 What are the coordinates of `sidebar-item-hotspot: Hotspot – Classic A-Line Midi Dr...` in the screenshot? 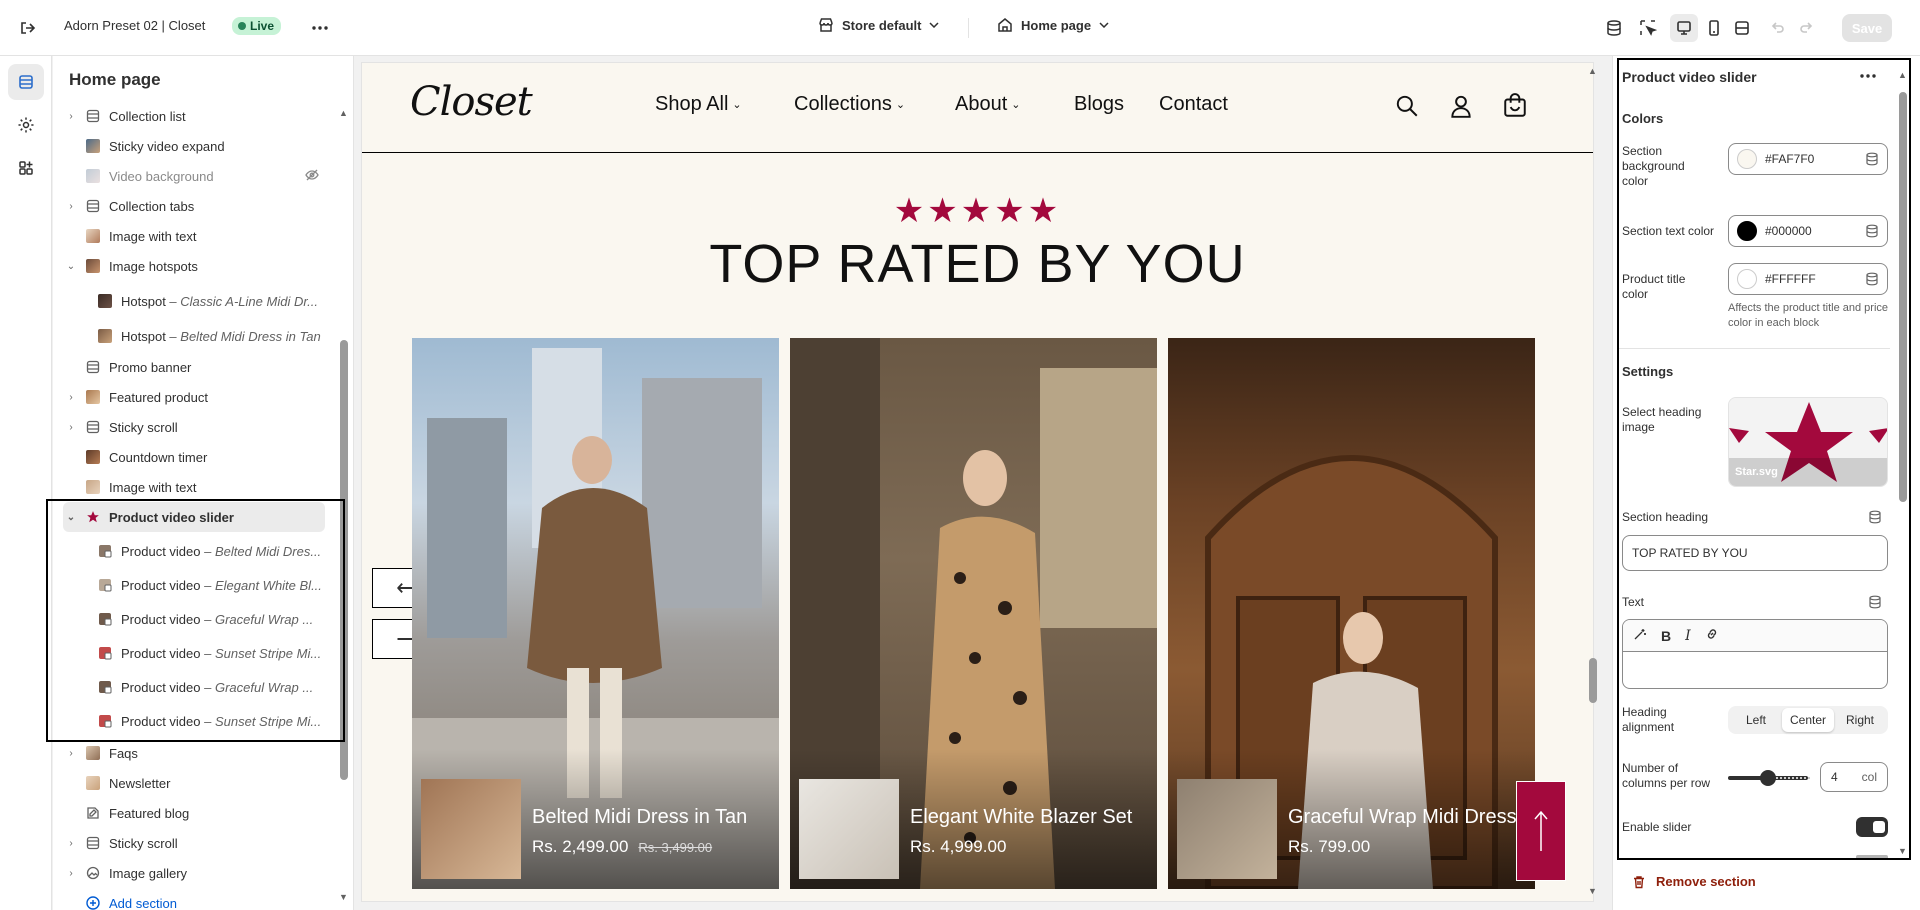 It's located at (202, 301).